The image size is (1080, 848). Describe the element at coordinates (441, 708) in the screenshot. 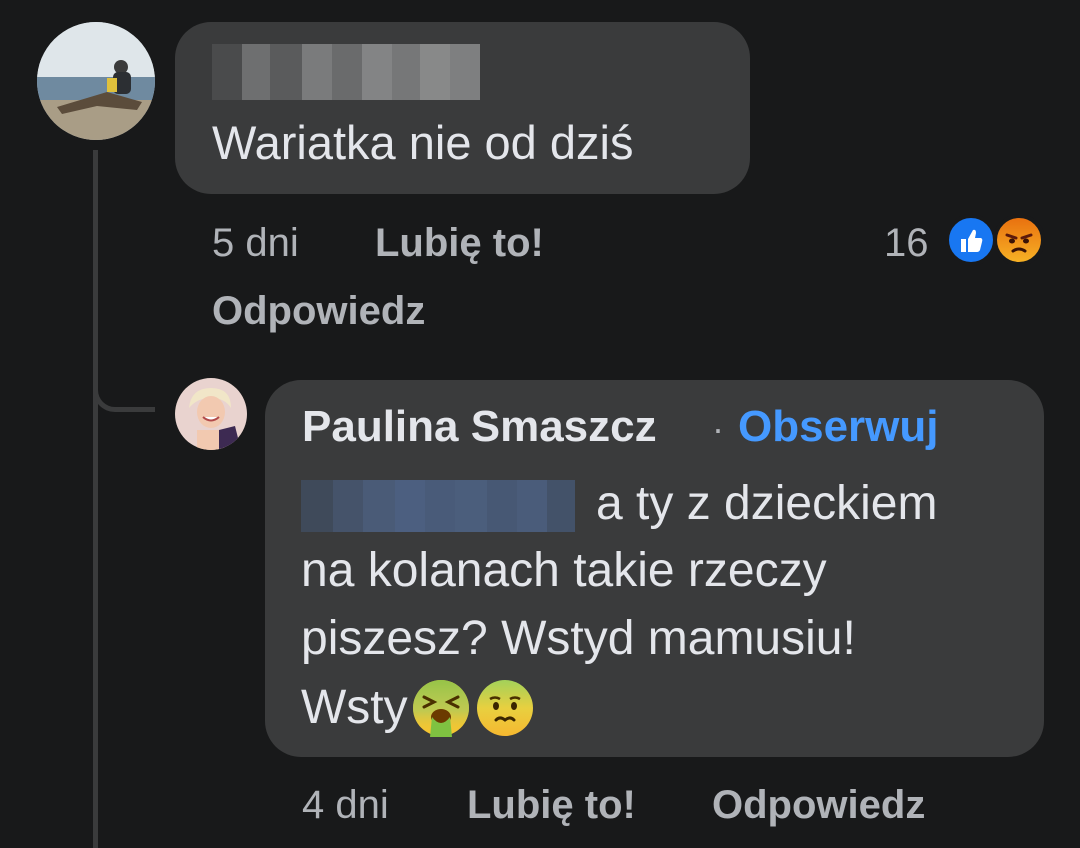

I see `vomiting-face-emoji` at that location.